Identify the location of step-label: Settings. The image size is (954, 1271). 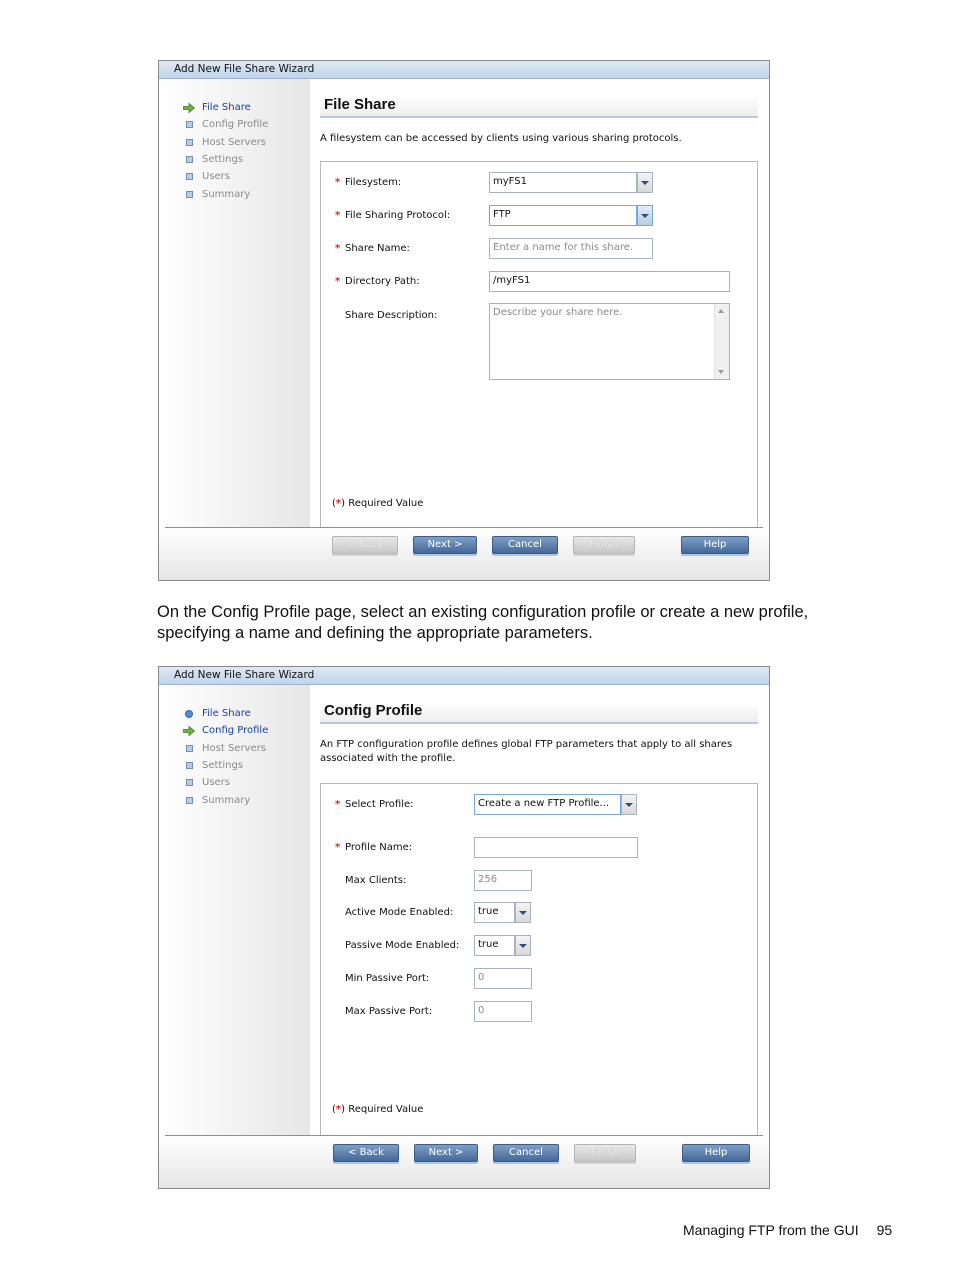
(223, 160).